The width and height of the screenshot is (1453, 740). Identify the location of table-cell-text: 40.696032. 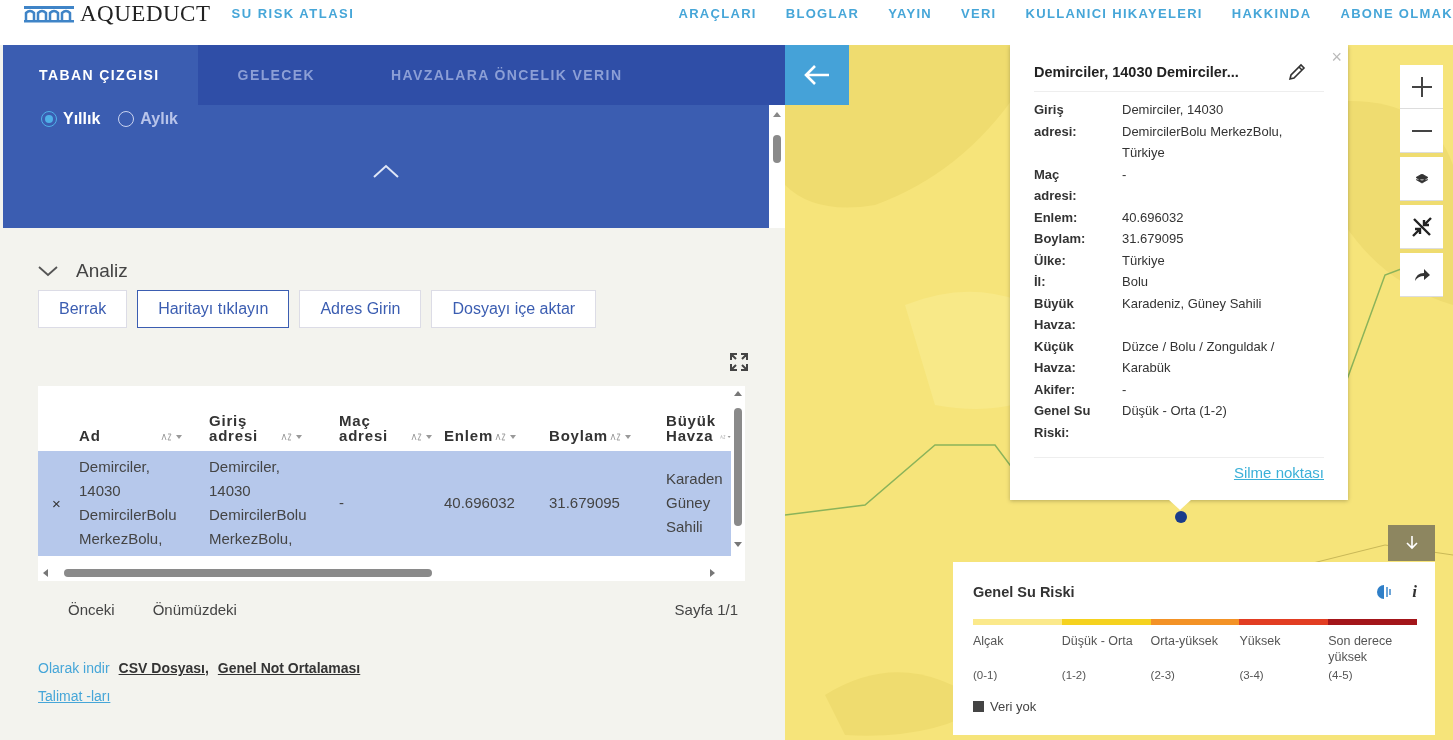
(479, 503).